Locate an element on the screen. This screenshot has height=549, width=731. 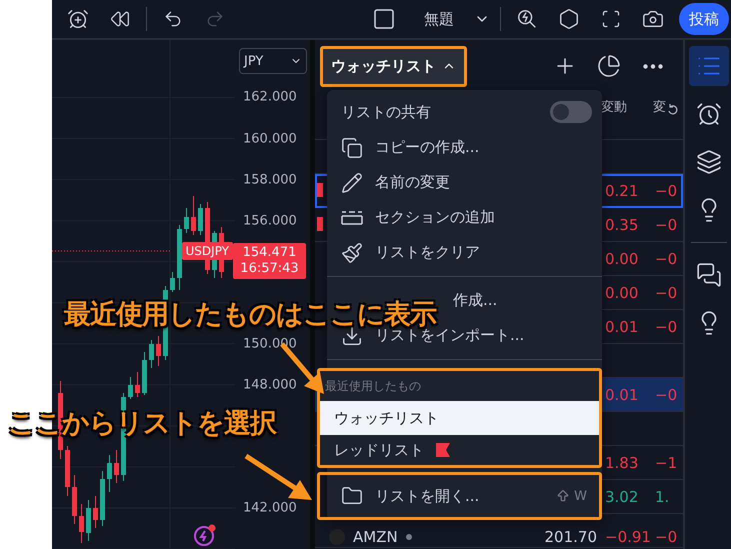
change-cell-text: 0.35 is located at coordinates (622, 225).